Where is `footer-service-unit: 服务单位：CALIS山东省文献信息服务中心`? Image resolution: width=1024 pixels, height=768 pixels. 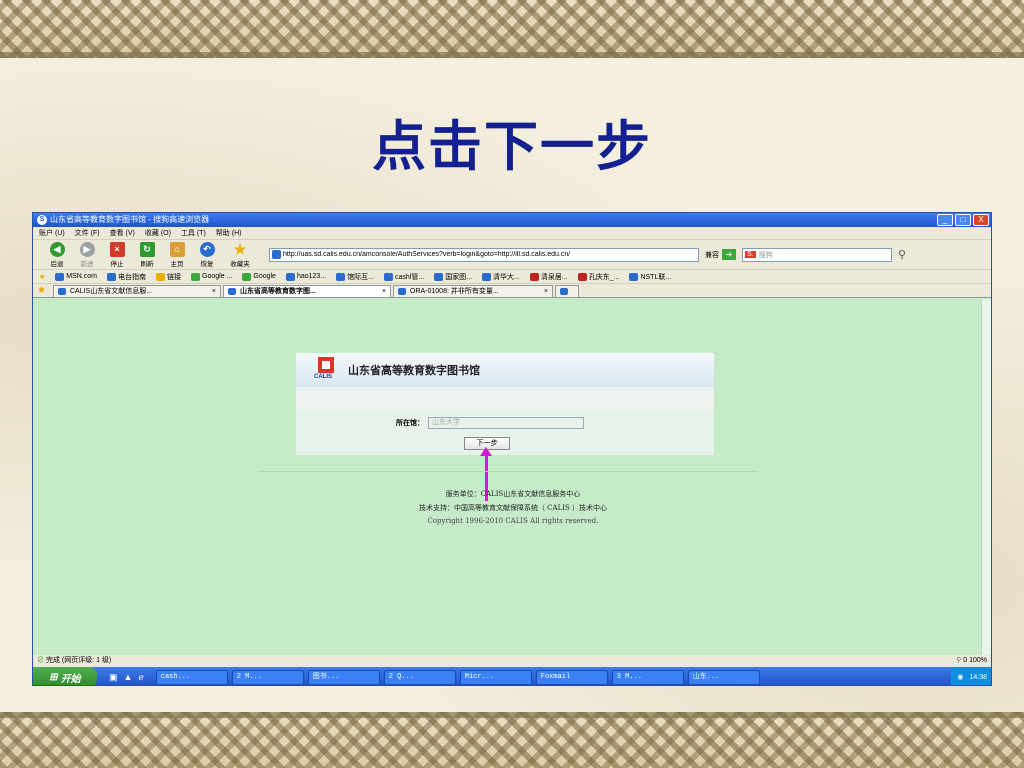 footer-service-unit: 服务单位：CALIS山东省文献信息服务中心 is located at coordinates (513, 494).